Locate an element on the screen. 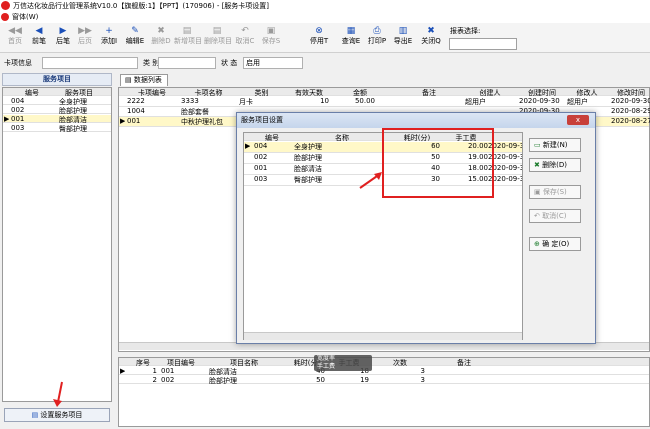 The height and width of the screenshot is (429, 650). data-list-cell: 001 is located at coordinates (134, 121).